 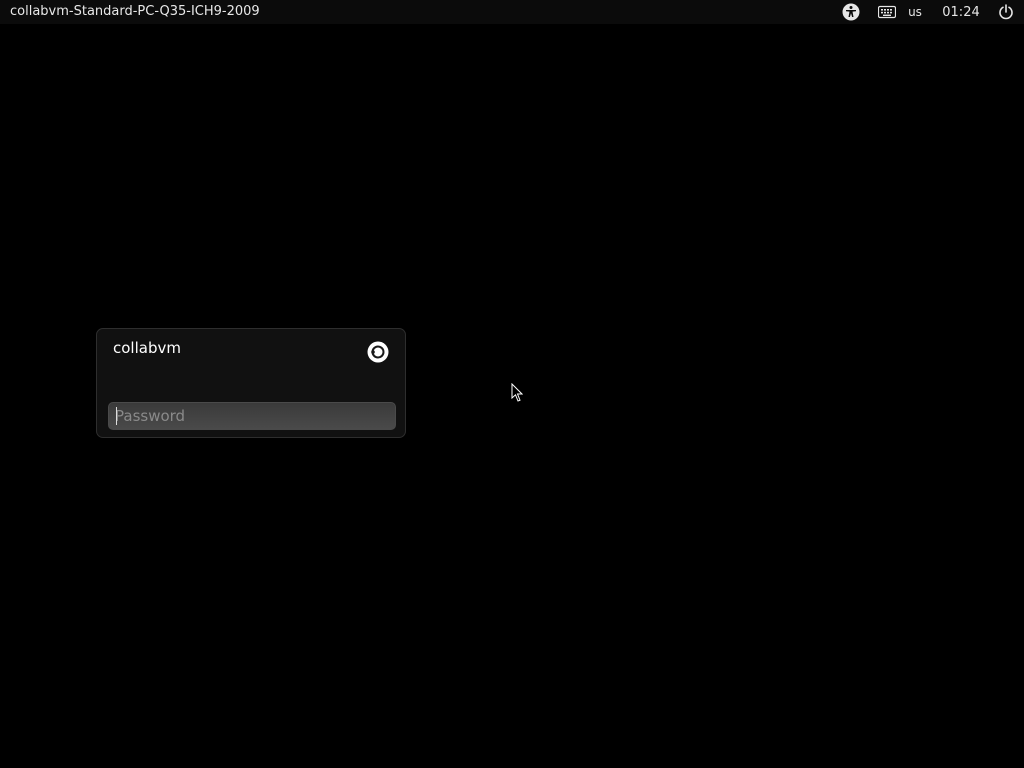 What do you see at coordinates (961, 12) in the screenshot?
I see `clock: 01:24` at bounding box center [961, 12].